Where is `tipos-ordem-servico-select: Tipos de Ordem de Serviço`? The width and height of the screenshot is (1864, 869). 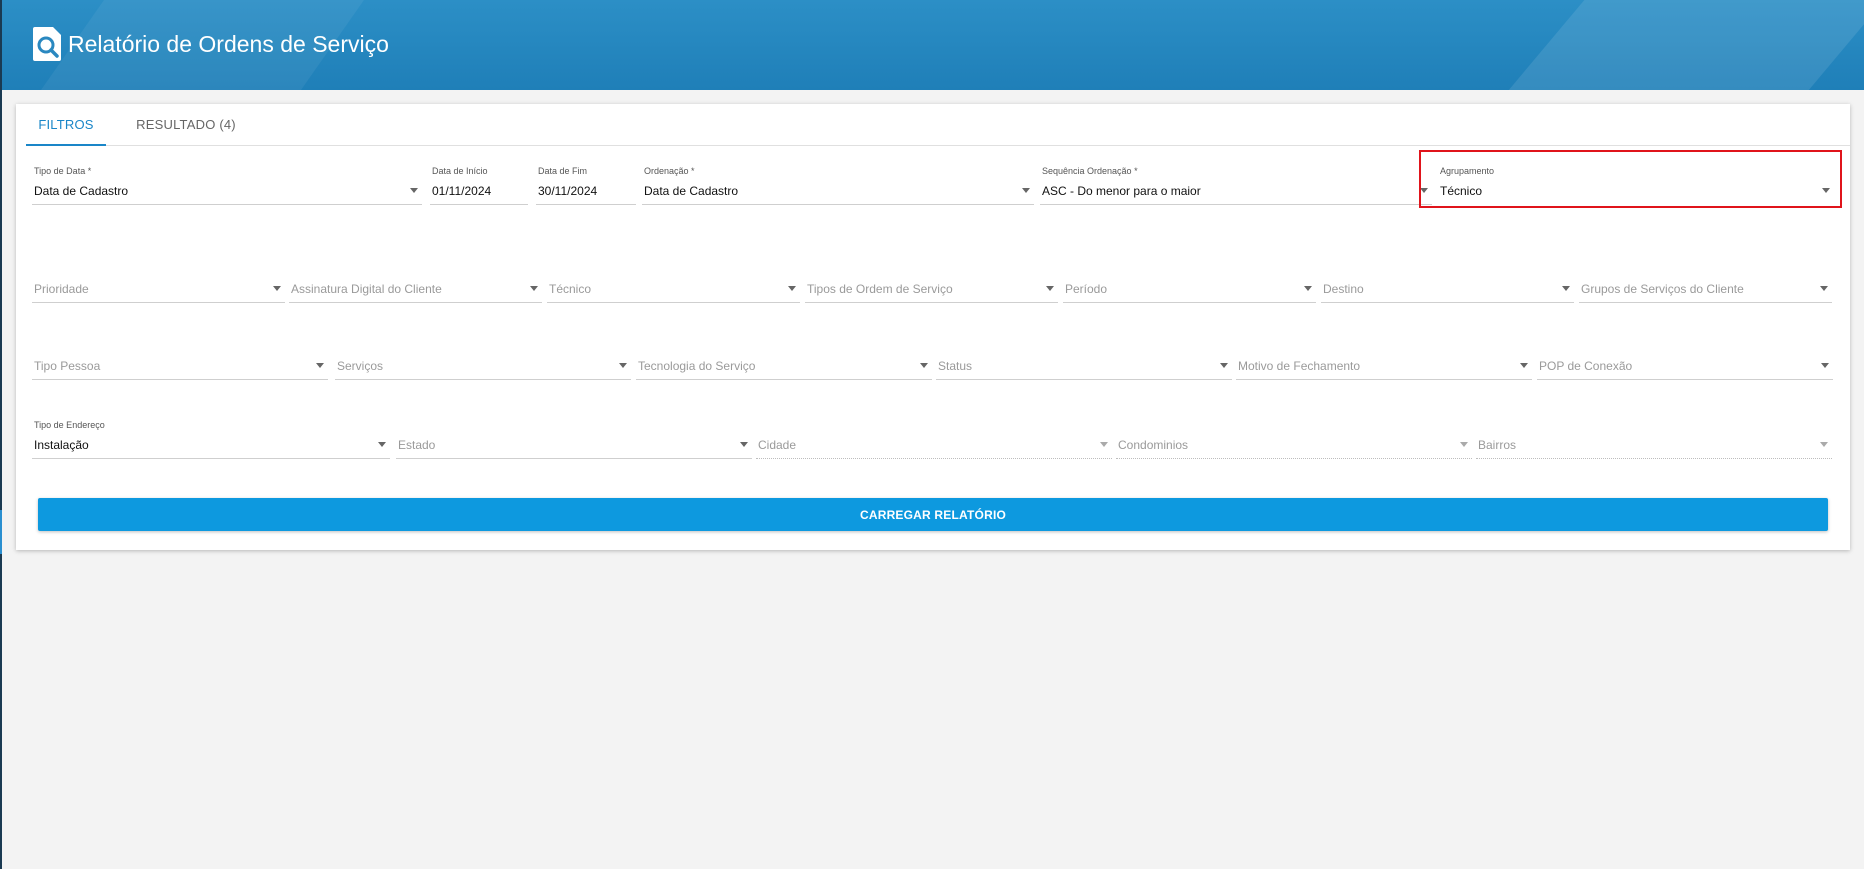 tipos-ordem-servico-select: Tipos de Ordem de Serviço is located at coordinates (931, 285).